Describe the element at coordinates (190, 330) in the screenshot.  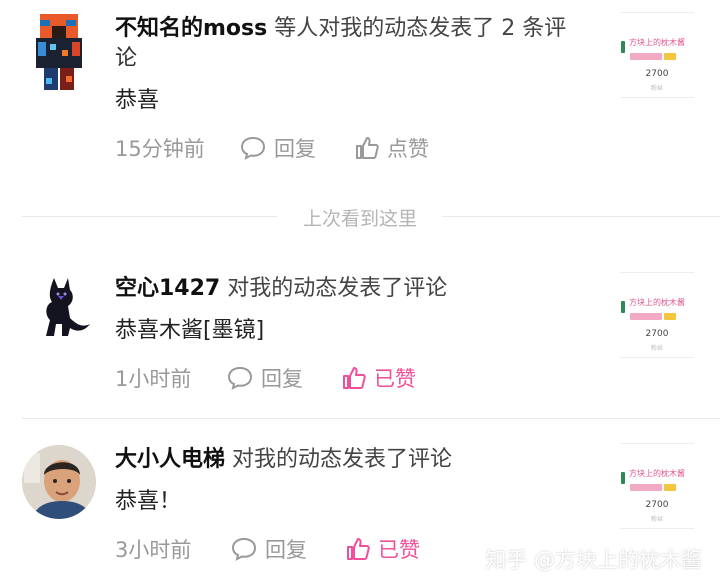
I see `comment-text: 恭喜木酱[墨镜]` at that location.